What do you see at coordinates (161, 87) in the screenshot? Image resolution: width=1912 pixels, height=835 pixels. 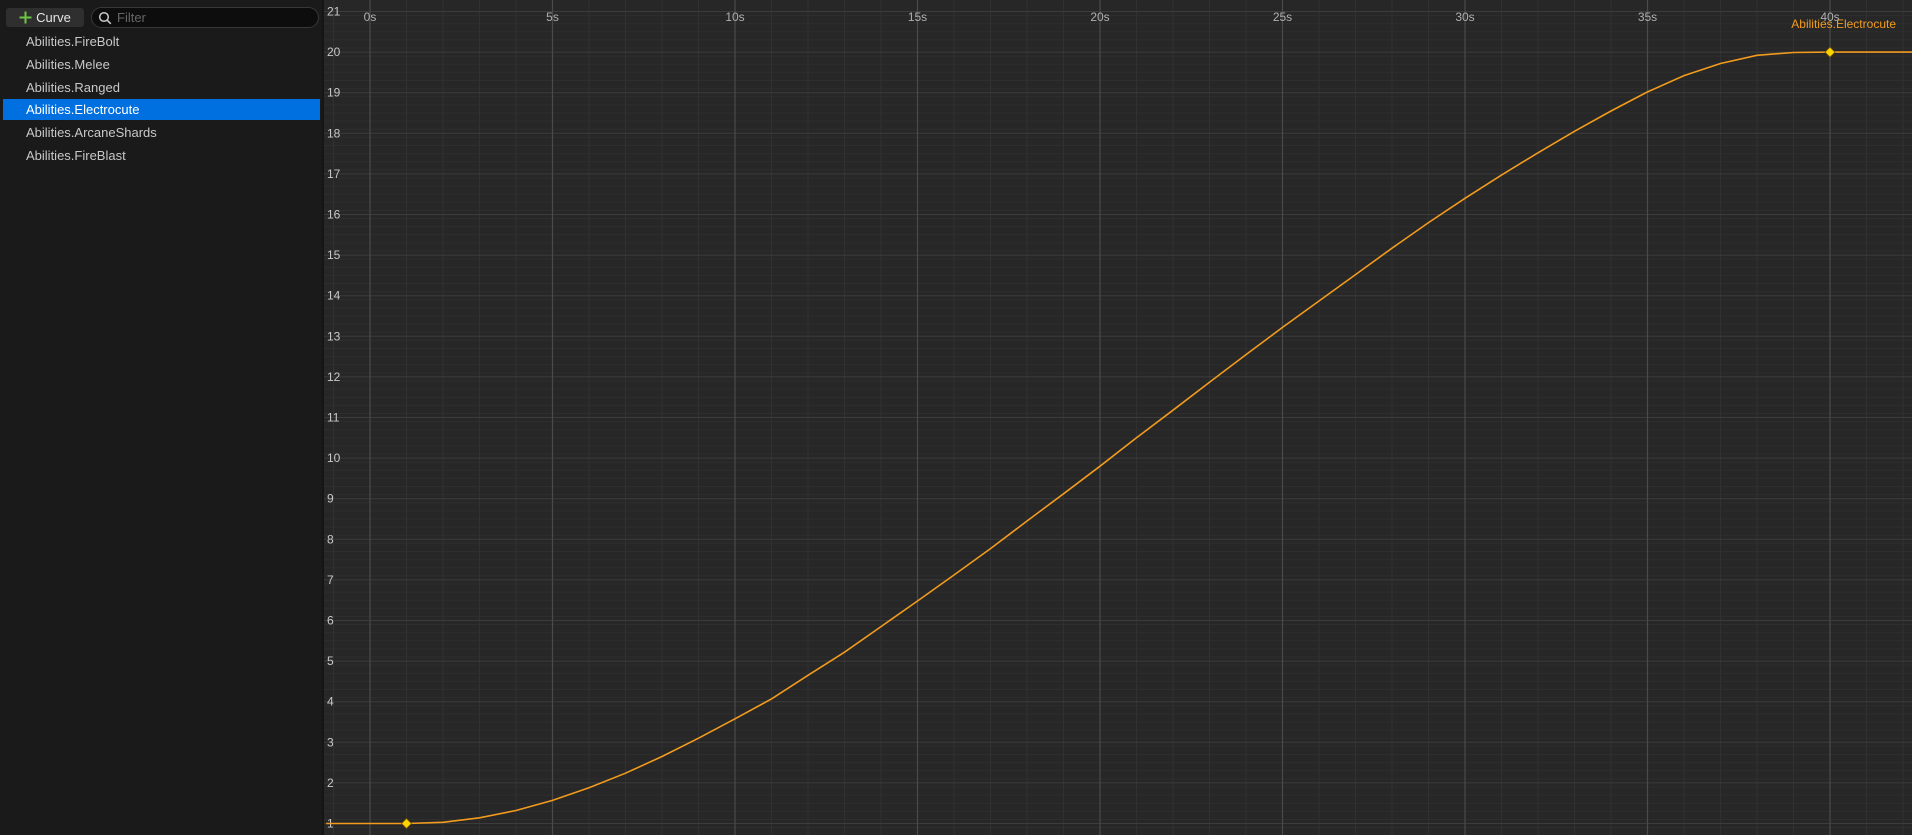 I see `curve-item-ranged: Abilities.Ranged` at bounding box center [161, 87].